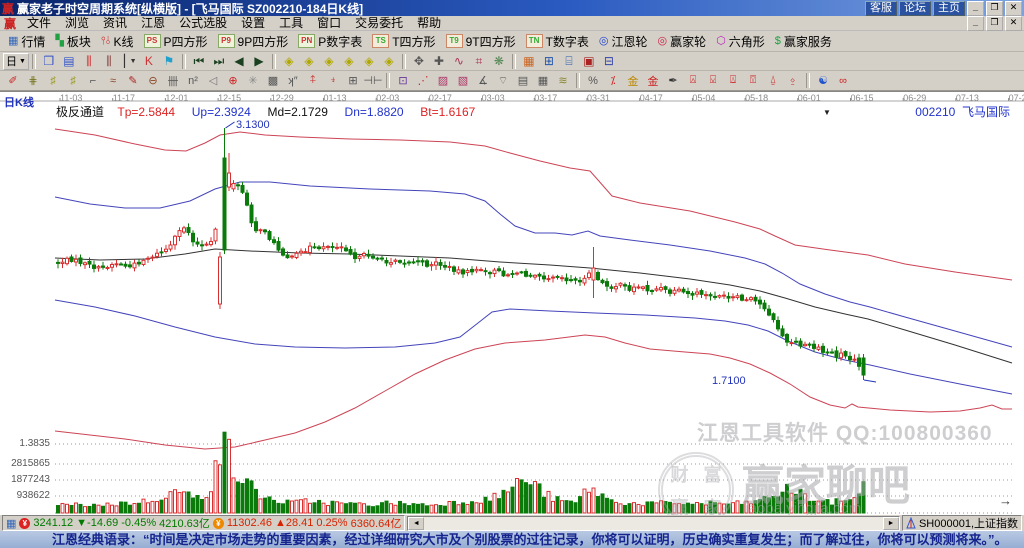 The height and width of the screenshot is (548, 1024). Describe the element at coordinates (673, 80) in the screenshot. I see `ink-icon: ✒` at that location.